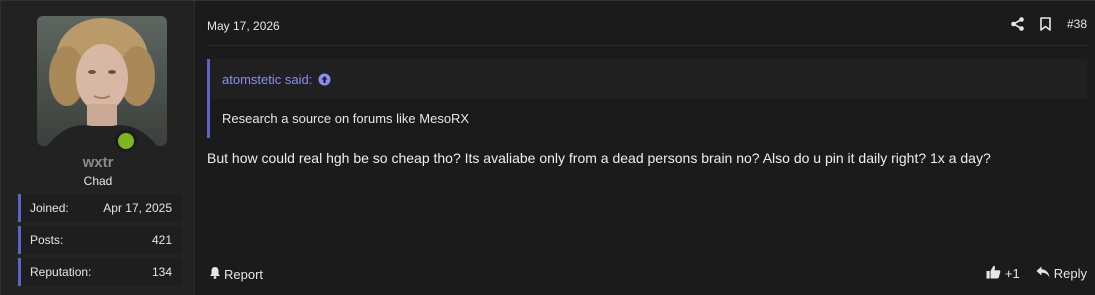  Describe the element at coordinates (49, 208) in the screenshot. I see `stat-label: Joined:` at that location.